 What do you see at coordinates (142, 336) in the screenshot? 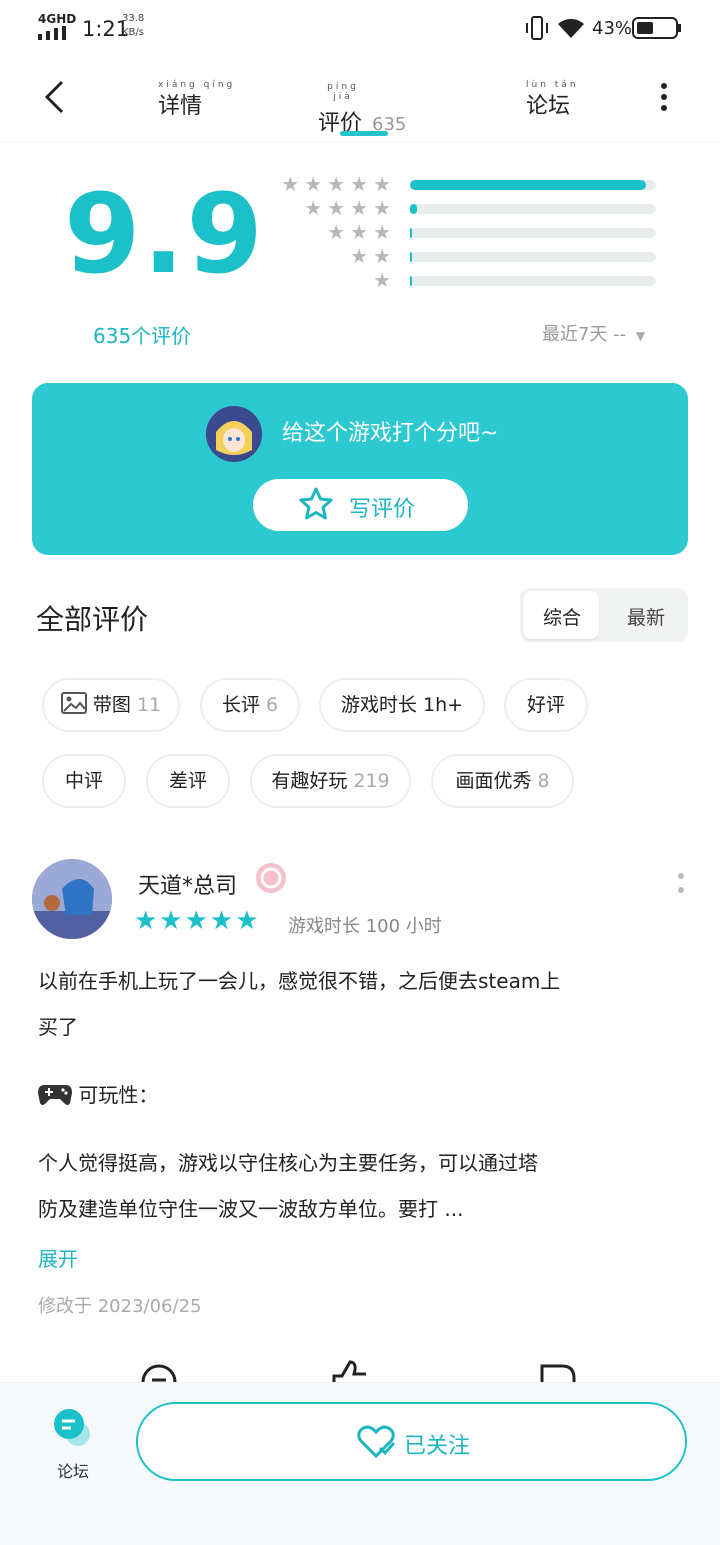
I see `rating-count: 635个评价` at bounding box center [142, 336].